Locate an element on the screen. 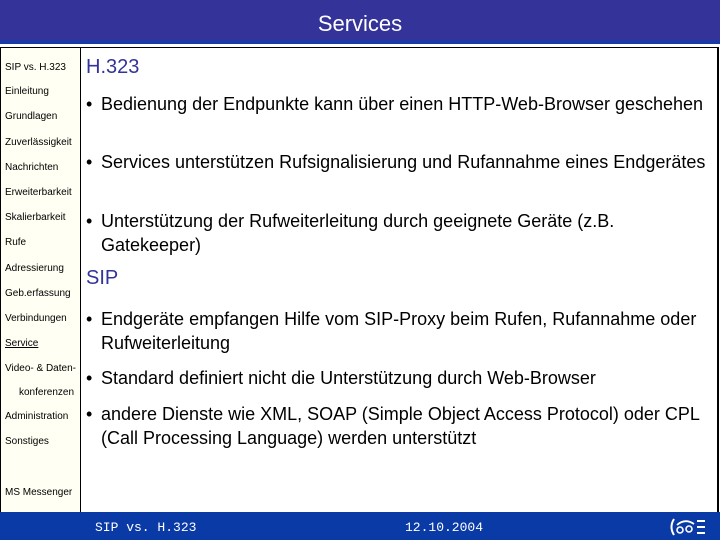 Image resolution: width=720 pixels, height=540 pixels. sidebar-item-rufe: Rufe is located at coordinates (15, 242).